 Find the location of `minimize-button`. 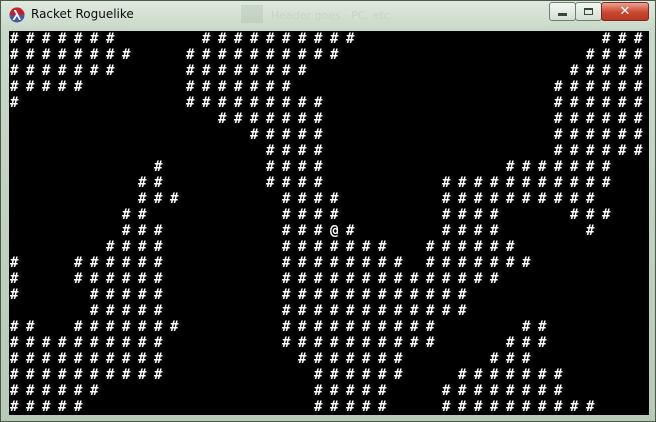

minimize-button is located at coordinates (562, 11).